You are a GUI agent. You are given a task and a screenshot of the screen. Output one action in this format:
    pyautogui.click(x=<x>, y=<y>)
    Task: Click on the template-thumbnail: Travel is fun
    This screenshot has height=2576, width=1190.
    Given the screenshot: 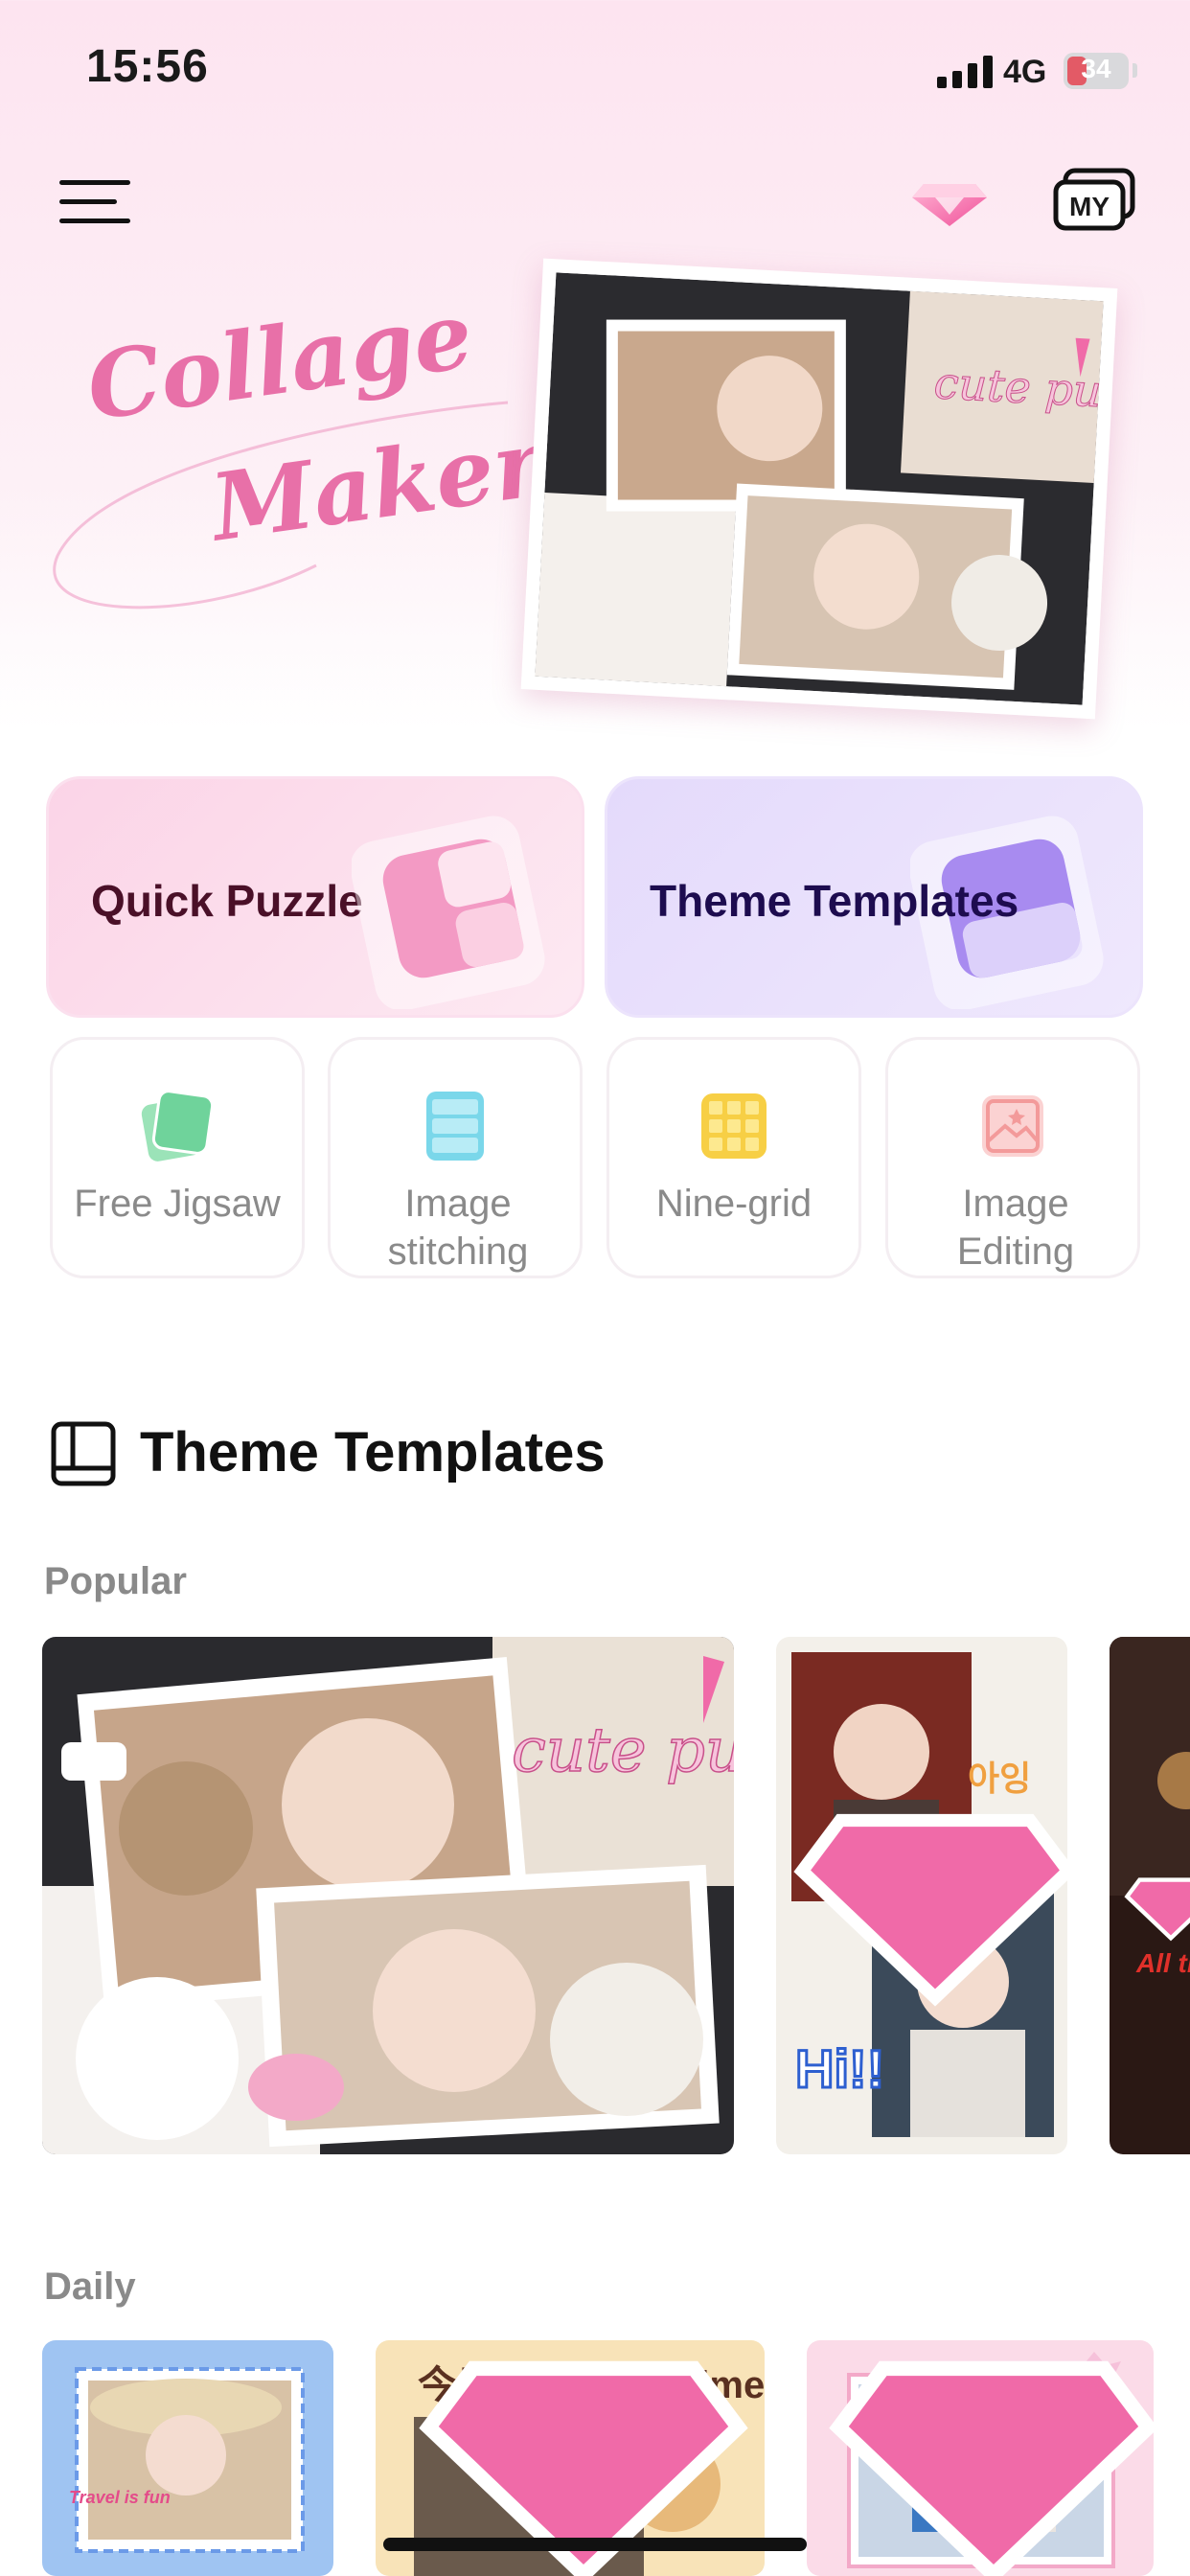 What is the action you would take?
    pyautogui.click(x=187, y=2458)
    